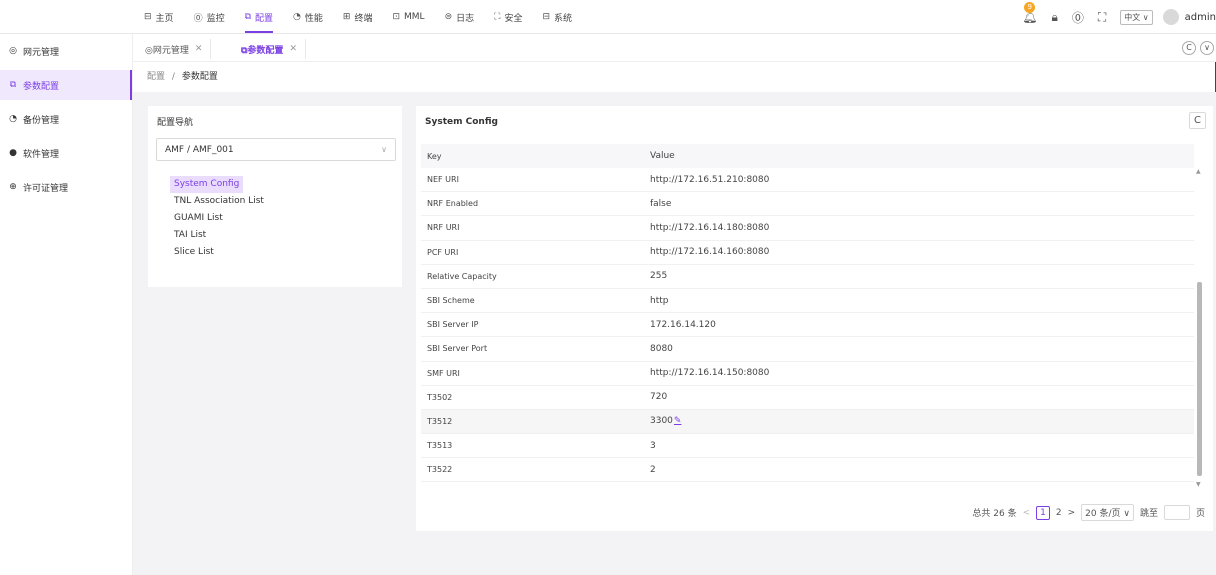 This screenshot has width=1216, height=575. I want to click on topnav-item-5: ⊡ MML, so click(408, 17).